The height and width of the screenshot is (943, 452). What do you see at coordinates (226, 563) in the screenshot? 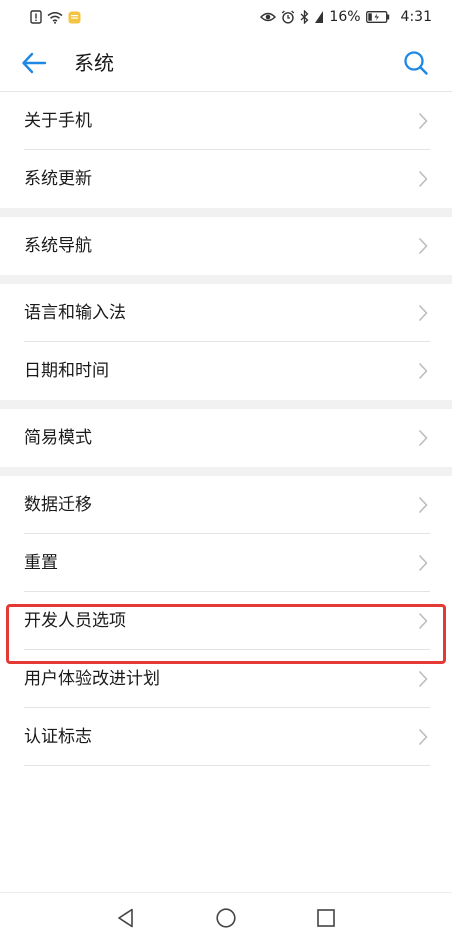
I see `list-item-reset: 重置` at bounding box center [226, 563].